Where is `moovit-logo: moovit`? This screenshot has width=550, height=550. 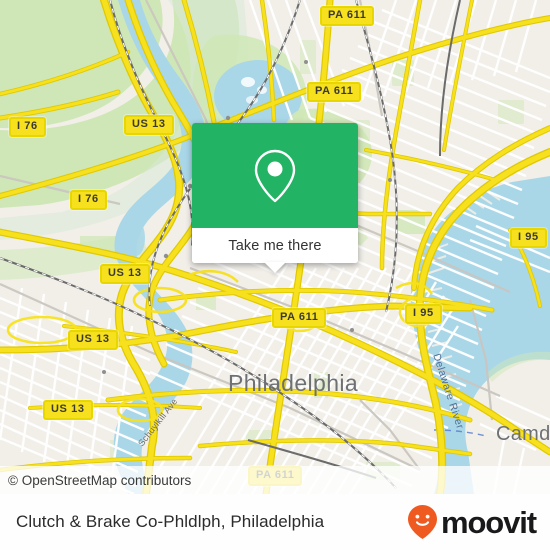 moovit-logo: moovit is located at coordinates (472, 522).